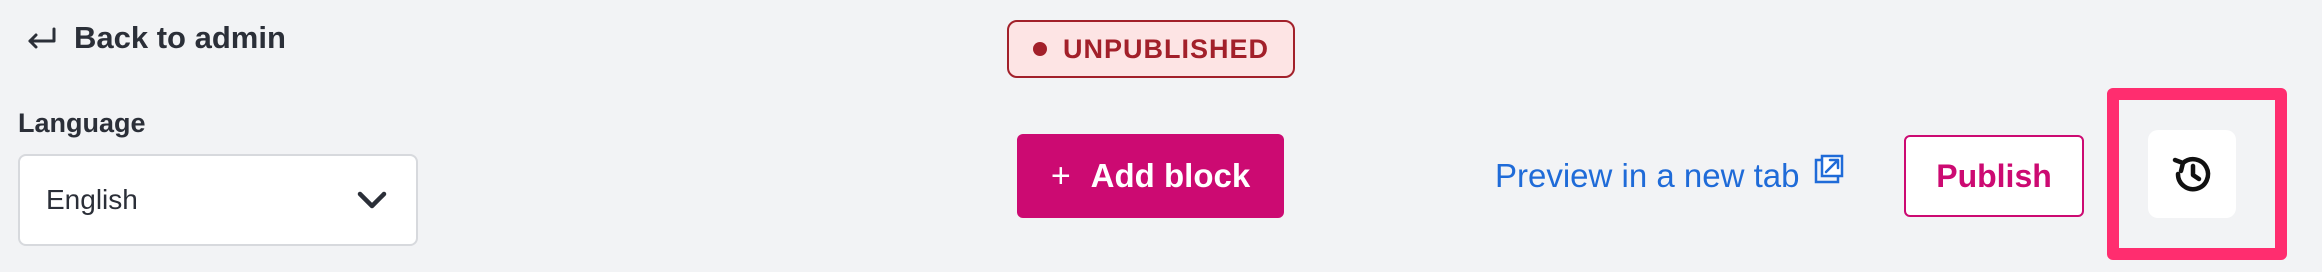  I want to click on chevron-down-icon, so click(372, 200).